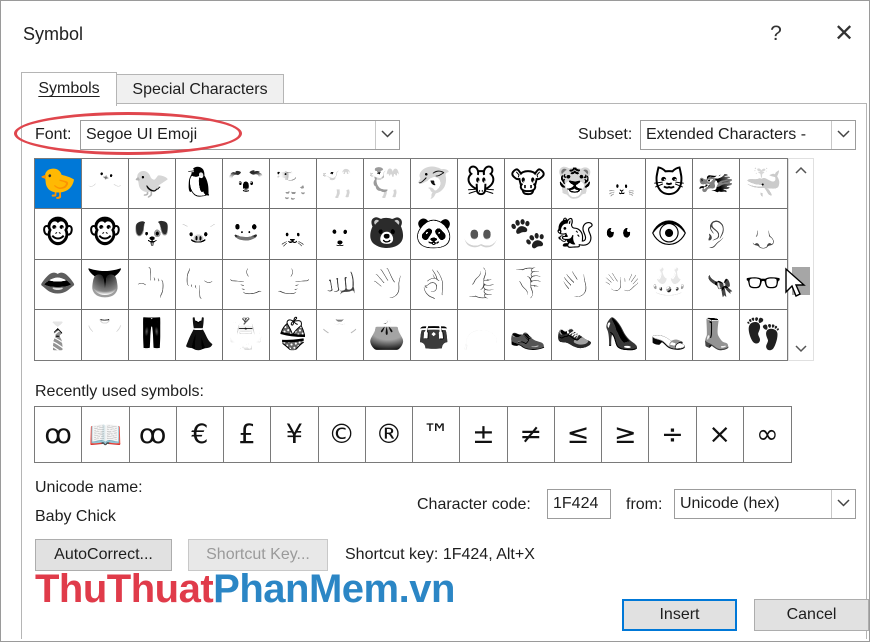 The image size is (870, 642). I want to click on scroll-up-icon, so click(801, 171).